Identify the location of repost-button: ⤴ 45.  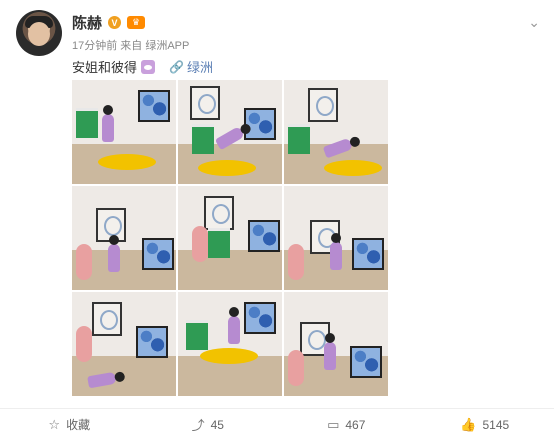
(208, 424).